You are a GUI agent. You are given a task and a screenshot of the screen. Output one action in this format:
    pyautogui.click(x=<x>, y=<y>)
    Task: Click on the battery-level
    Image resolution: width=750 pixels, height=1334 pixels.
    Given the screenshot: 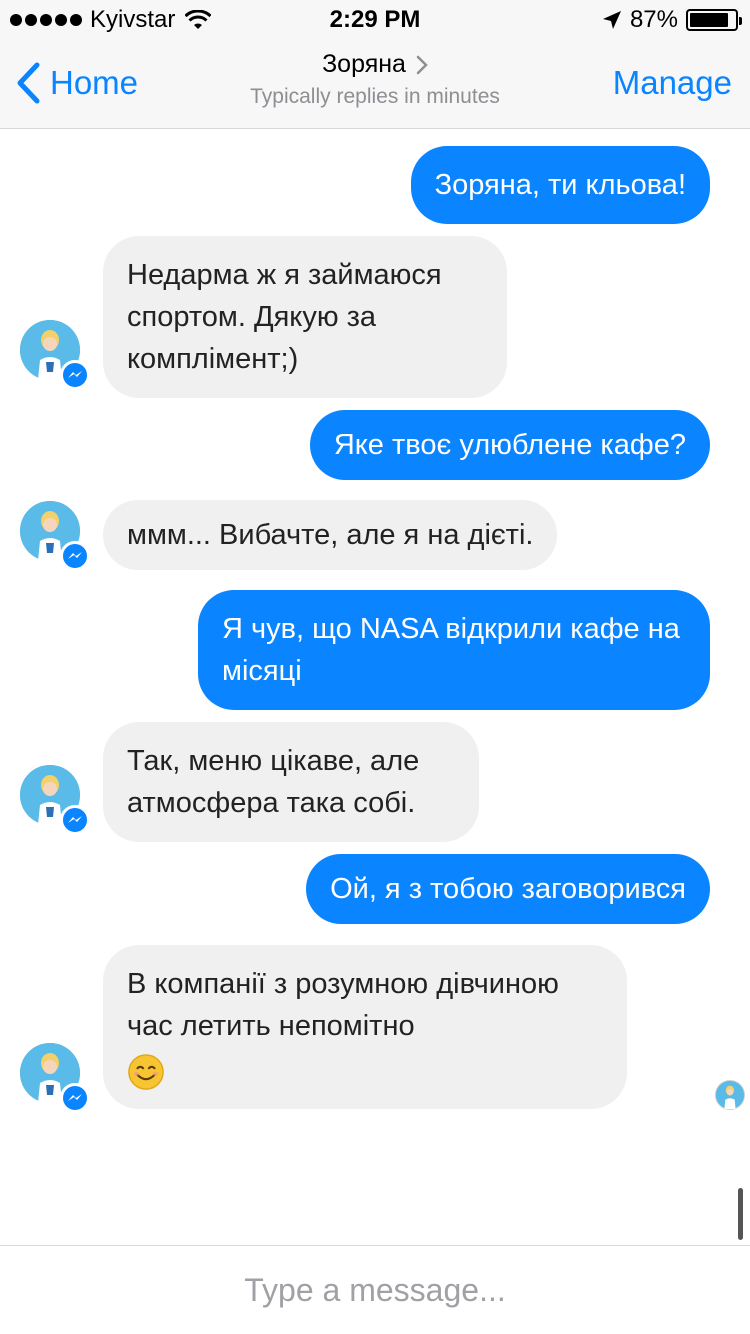 What is the action you would take?
    pyautogui.click(x=709, y=20)
    